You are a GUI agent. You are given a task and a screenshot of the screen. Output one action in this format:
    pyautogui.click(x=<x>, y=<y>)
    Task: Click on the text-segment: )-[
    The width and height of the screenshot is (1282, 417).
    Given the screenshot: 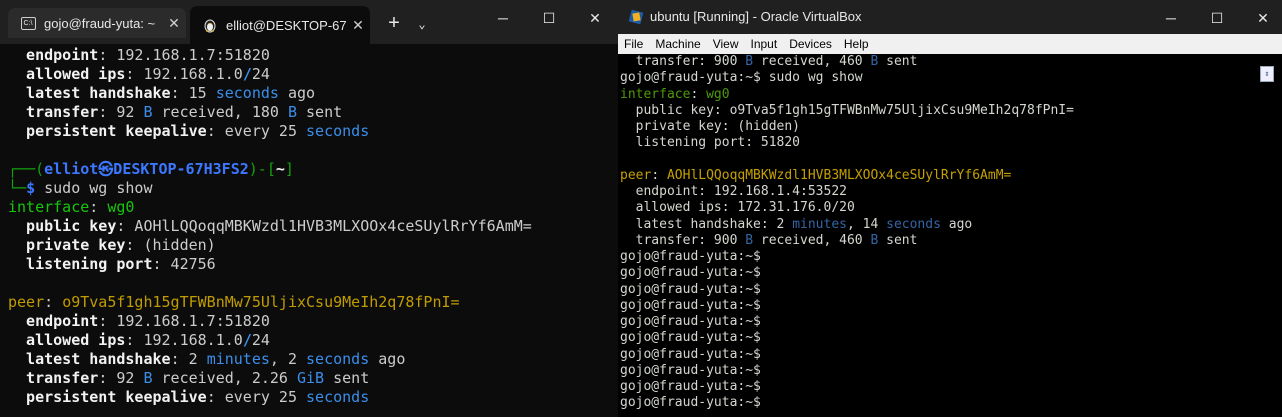 What is the action you would take?
    pyautogui.click(x=262, y=169)
    